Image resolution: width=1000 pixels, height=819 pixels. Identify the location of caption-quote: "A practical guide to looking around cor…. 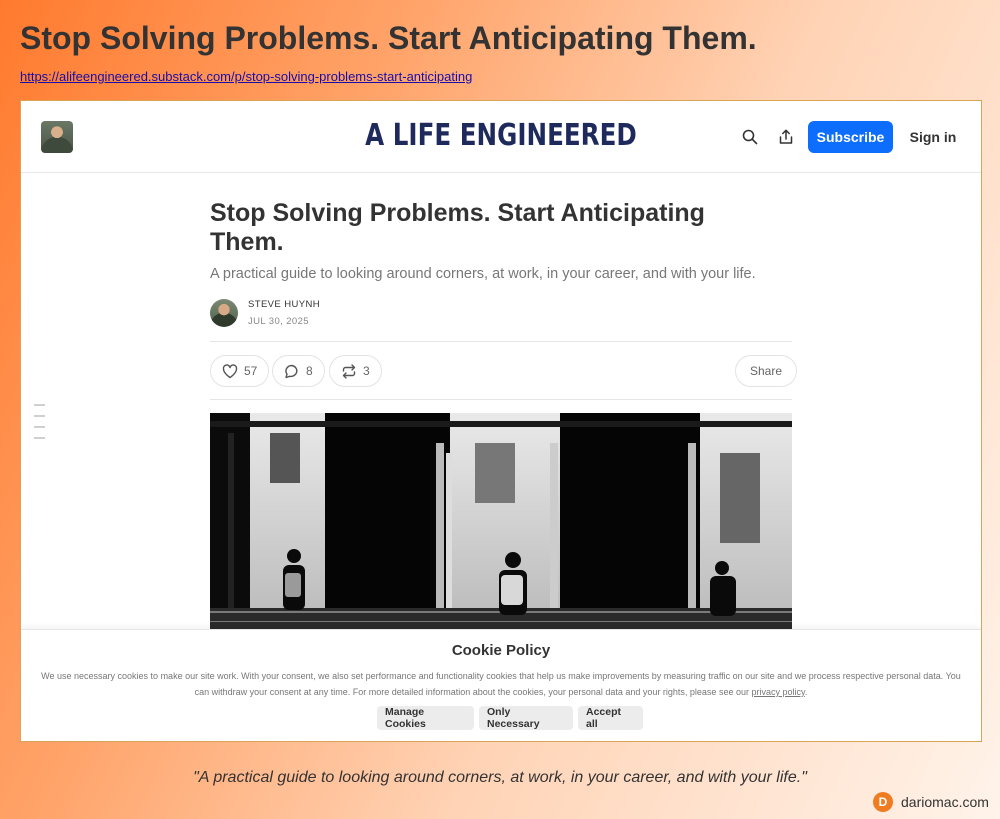
(500, 777).